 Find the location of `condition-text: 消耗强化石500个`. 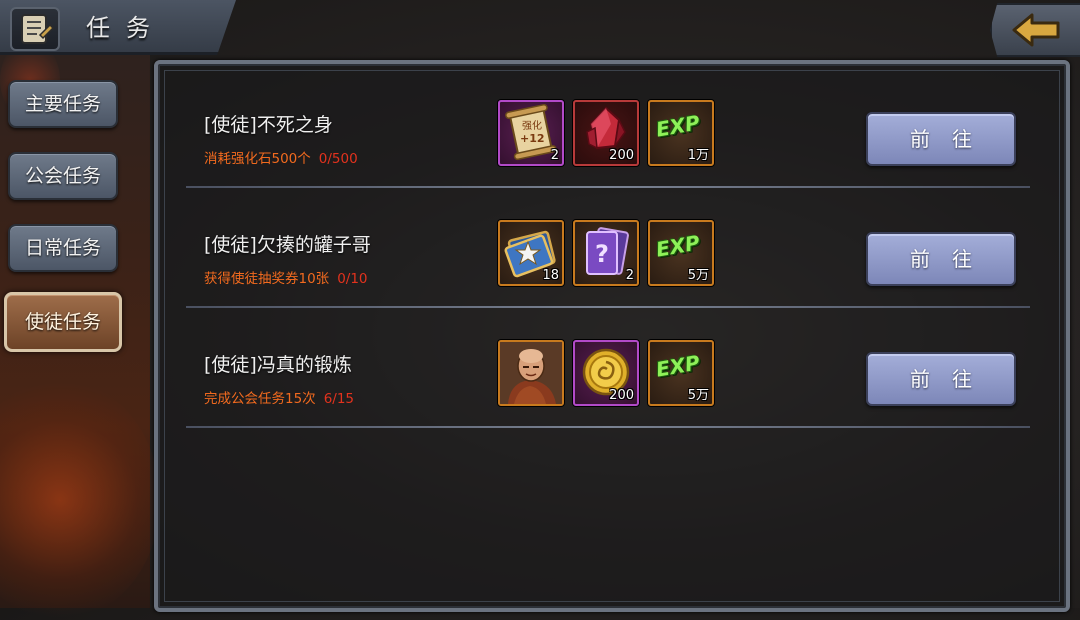

condition-text: 消耗强化石500个 is located at coordinates (257, 159).